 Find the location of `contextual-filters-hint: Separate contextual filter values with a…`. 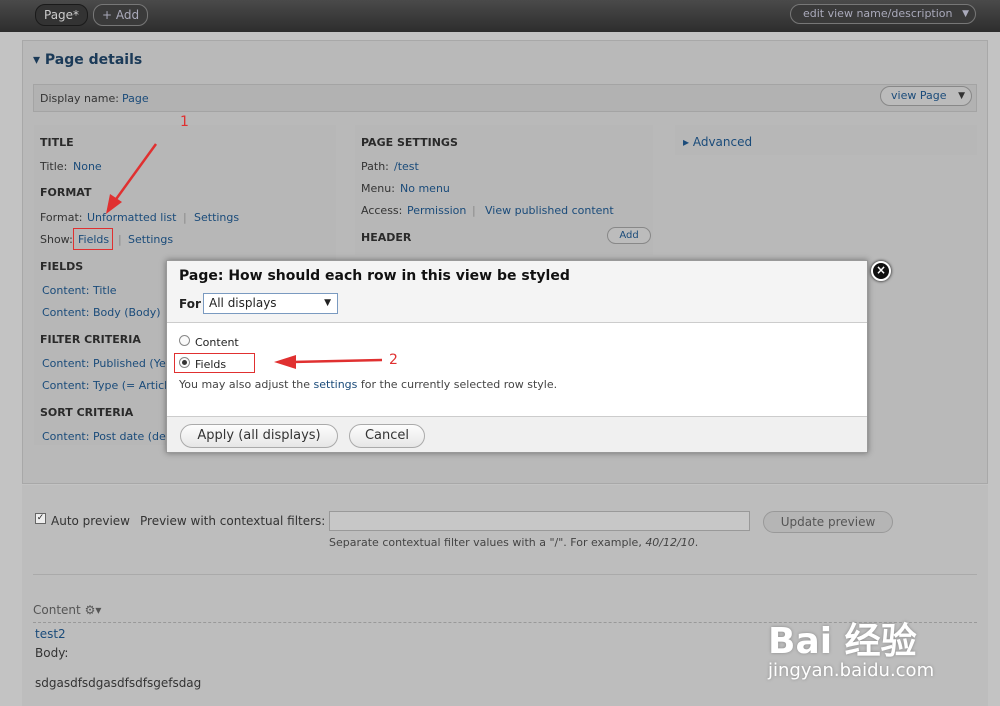

contextual-filters-hint: Separate contextual filter values with a… is located at coordinates (514, 542).